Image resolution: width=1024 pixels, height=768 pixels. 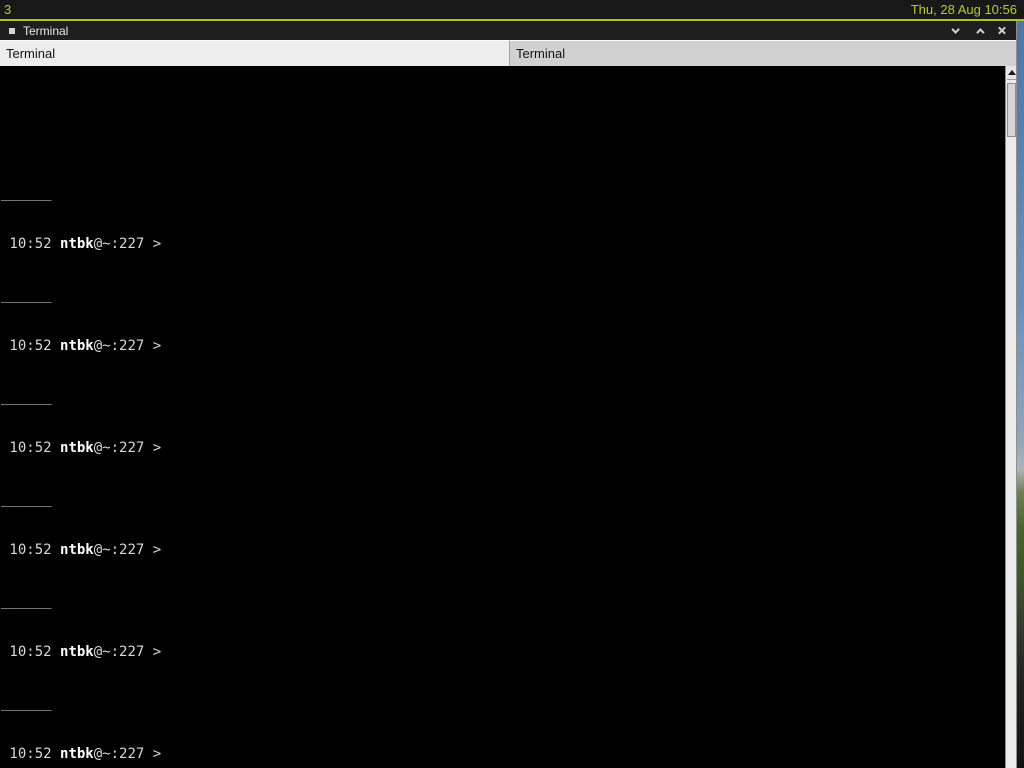 I want to click on scrollbar-thumb, so click(x=1011, y=110).